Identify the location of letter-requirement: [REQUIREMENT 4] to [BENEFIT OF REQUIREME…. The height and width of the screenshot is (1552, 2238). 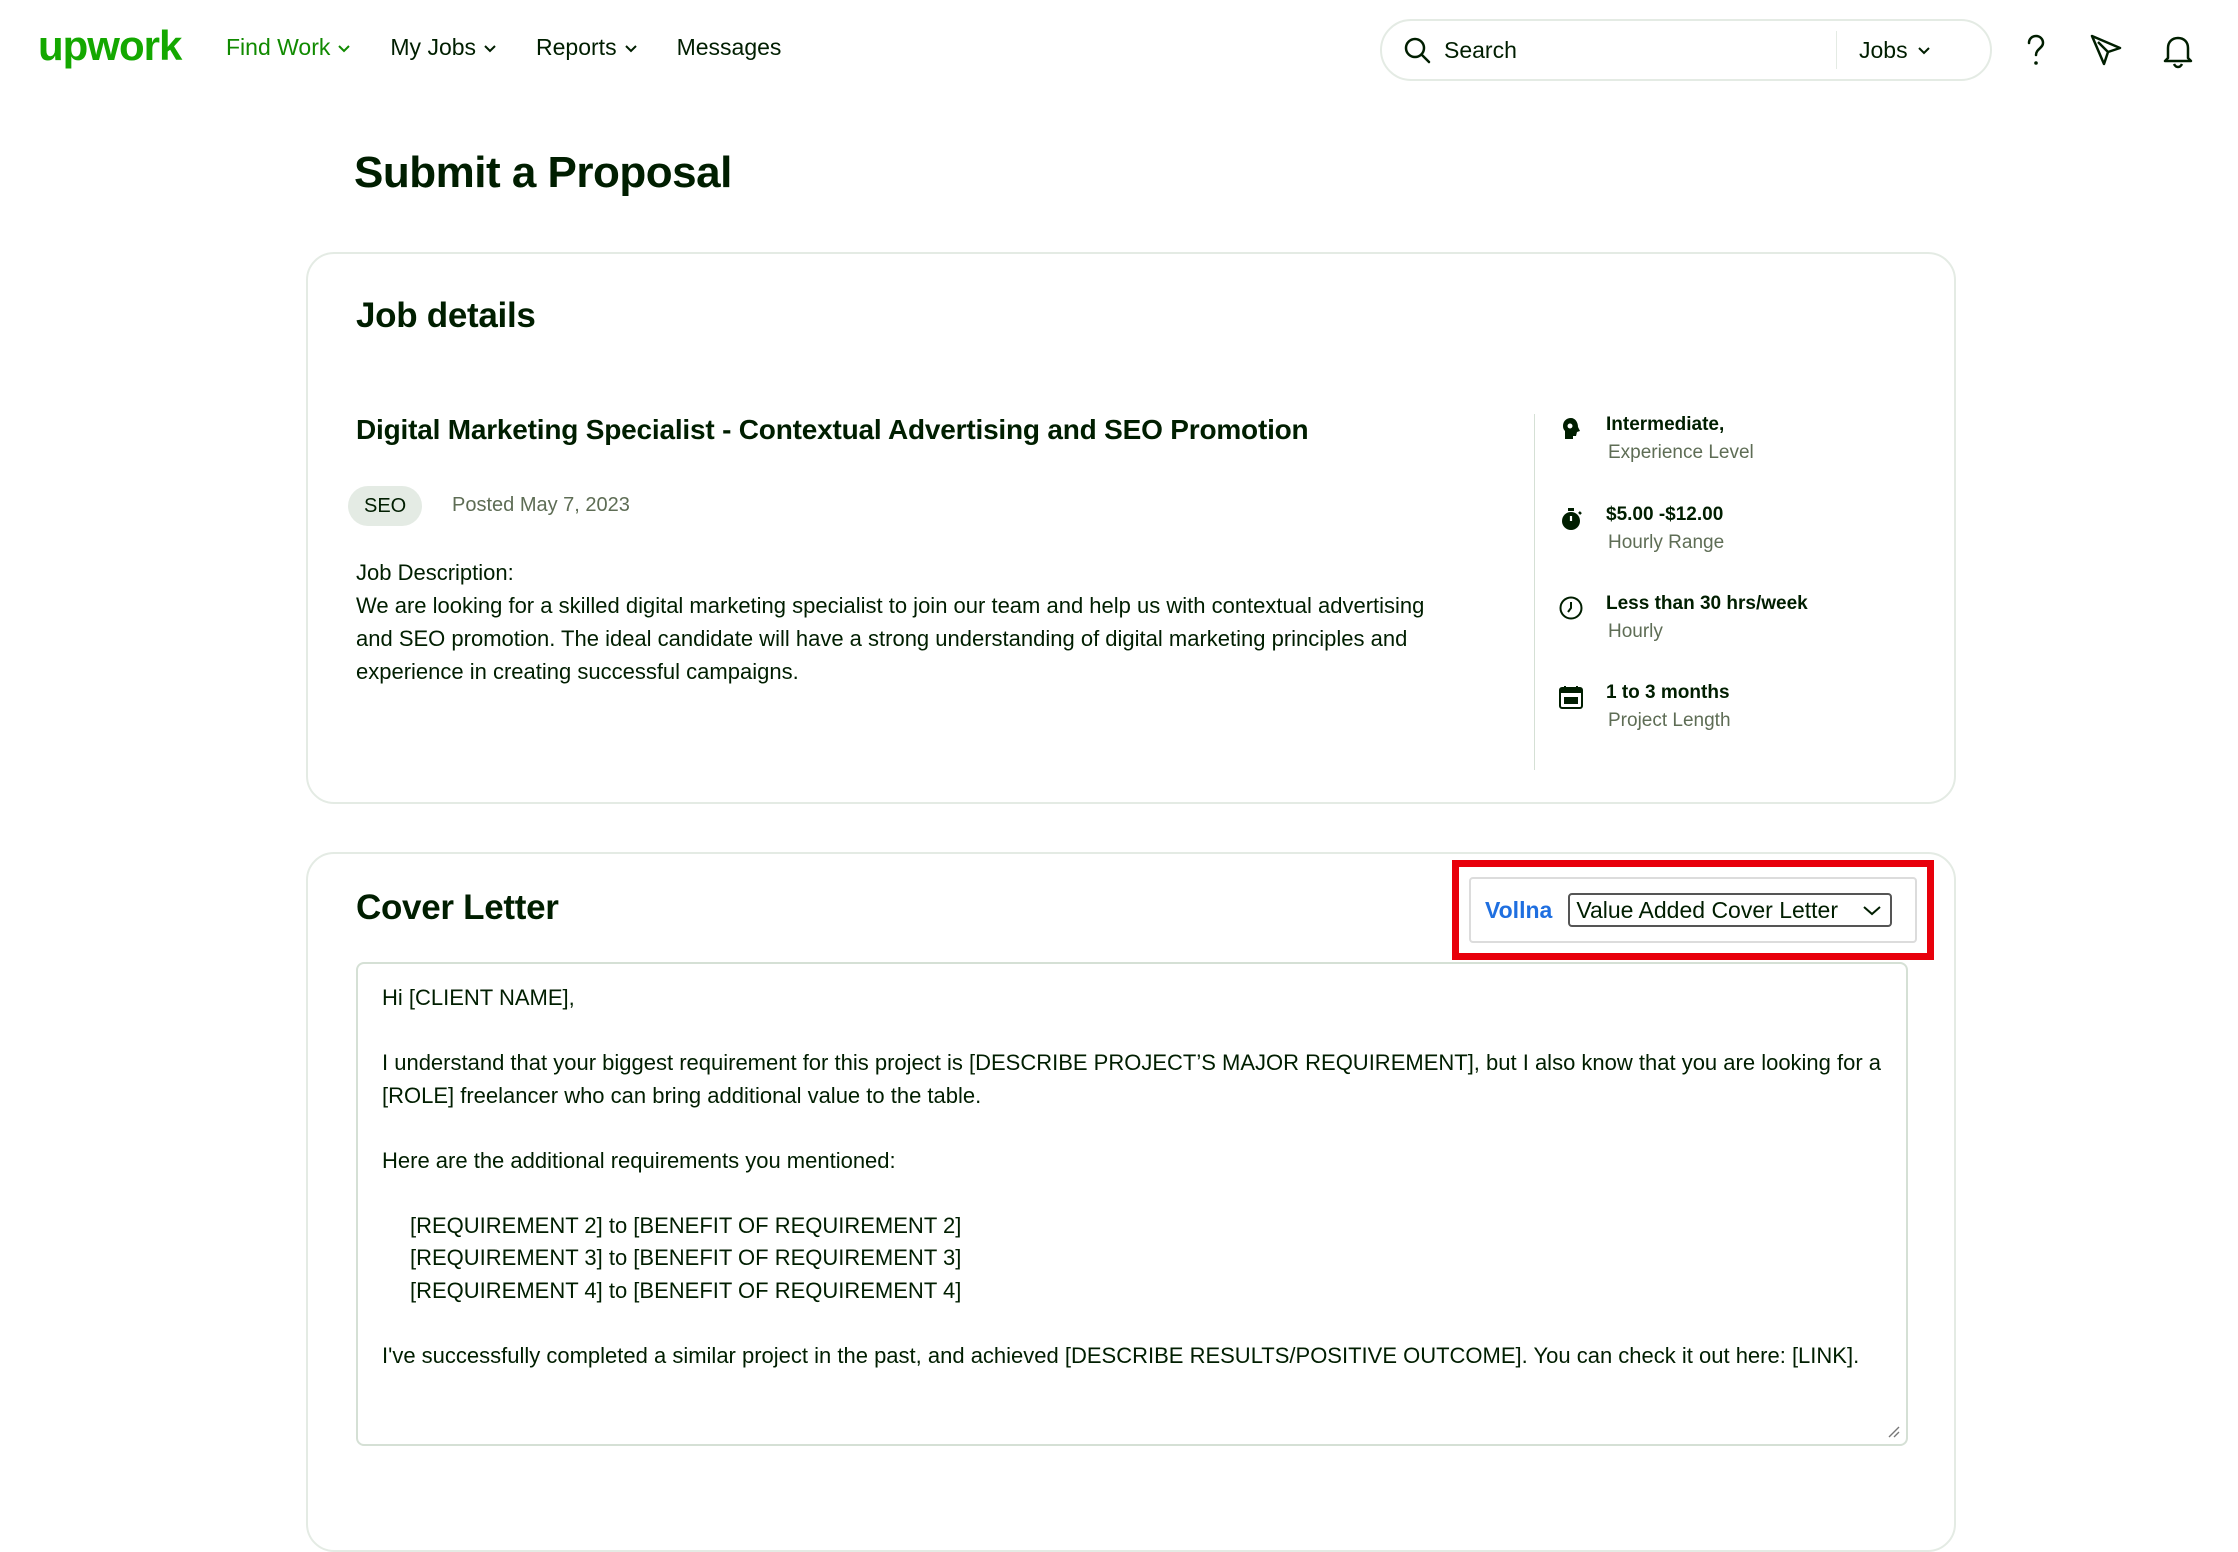
(686, 1290).